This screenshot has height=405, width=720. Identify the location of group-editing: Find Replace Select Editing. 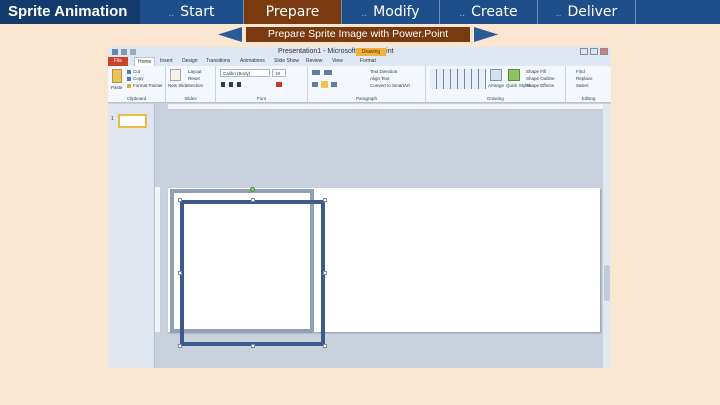
(588, 84).